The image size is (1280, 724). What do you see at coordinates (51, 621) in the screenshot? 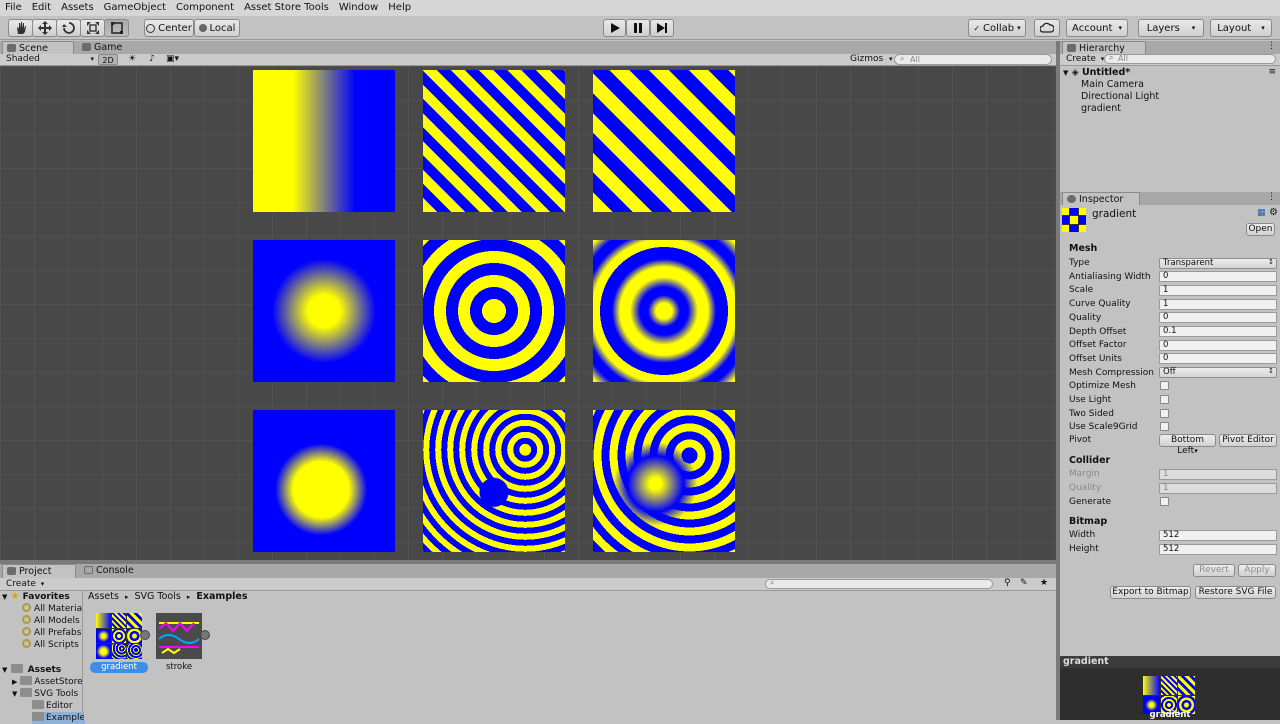
I see `favorite-item: All Models` at bounding box center [51, 621].